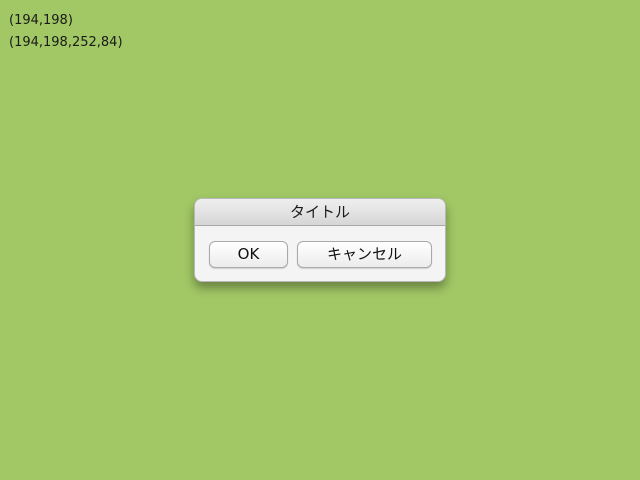 The image size is (640, 480). I want to click on ok-button: OK, so click(248, 254).